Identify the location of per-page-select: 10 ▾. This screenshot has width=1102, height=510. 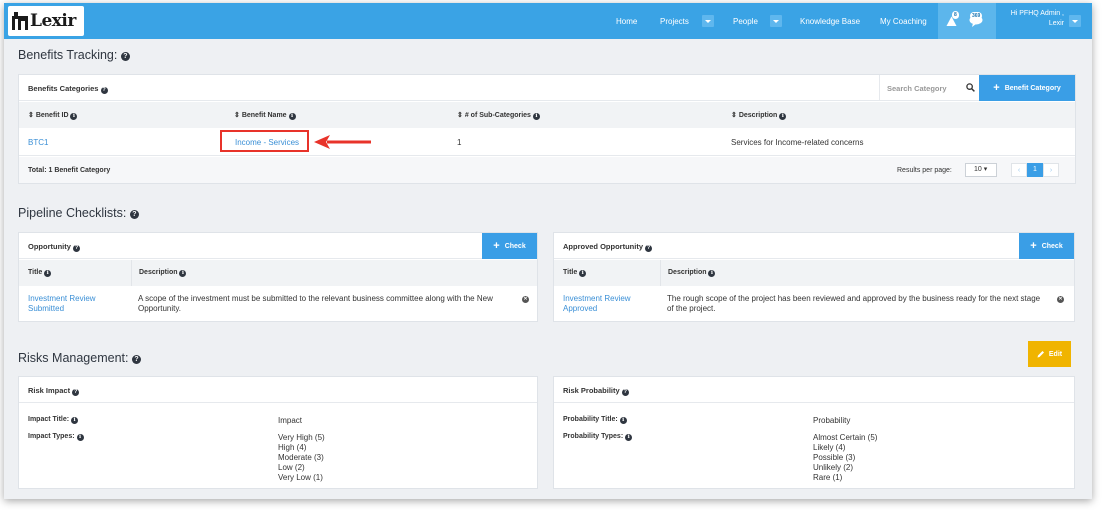
(981, 170).